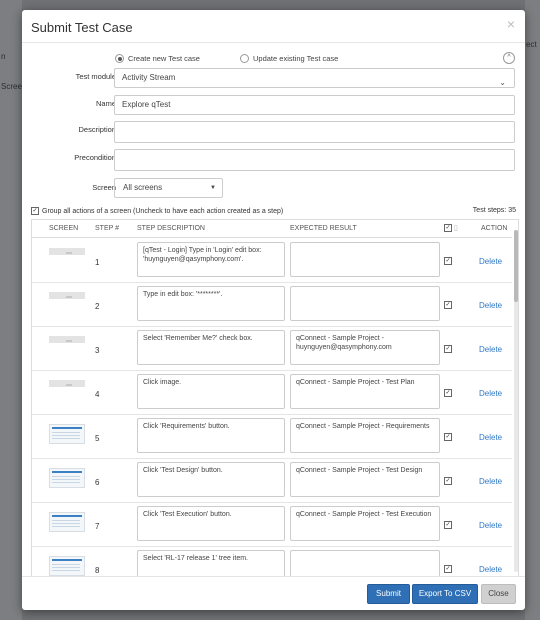 The height and width of the screenshot is (620, 540). I want to click on export-csv-button: Export To CSV, so click(445, 594).